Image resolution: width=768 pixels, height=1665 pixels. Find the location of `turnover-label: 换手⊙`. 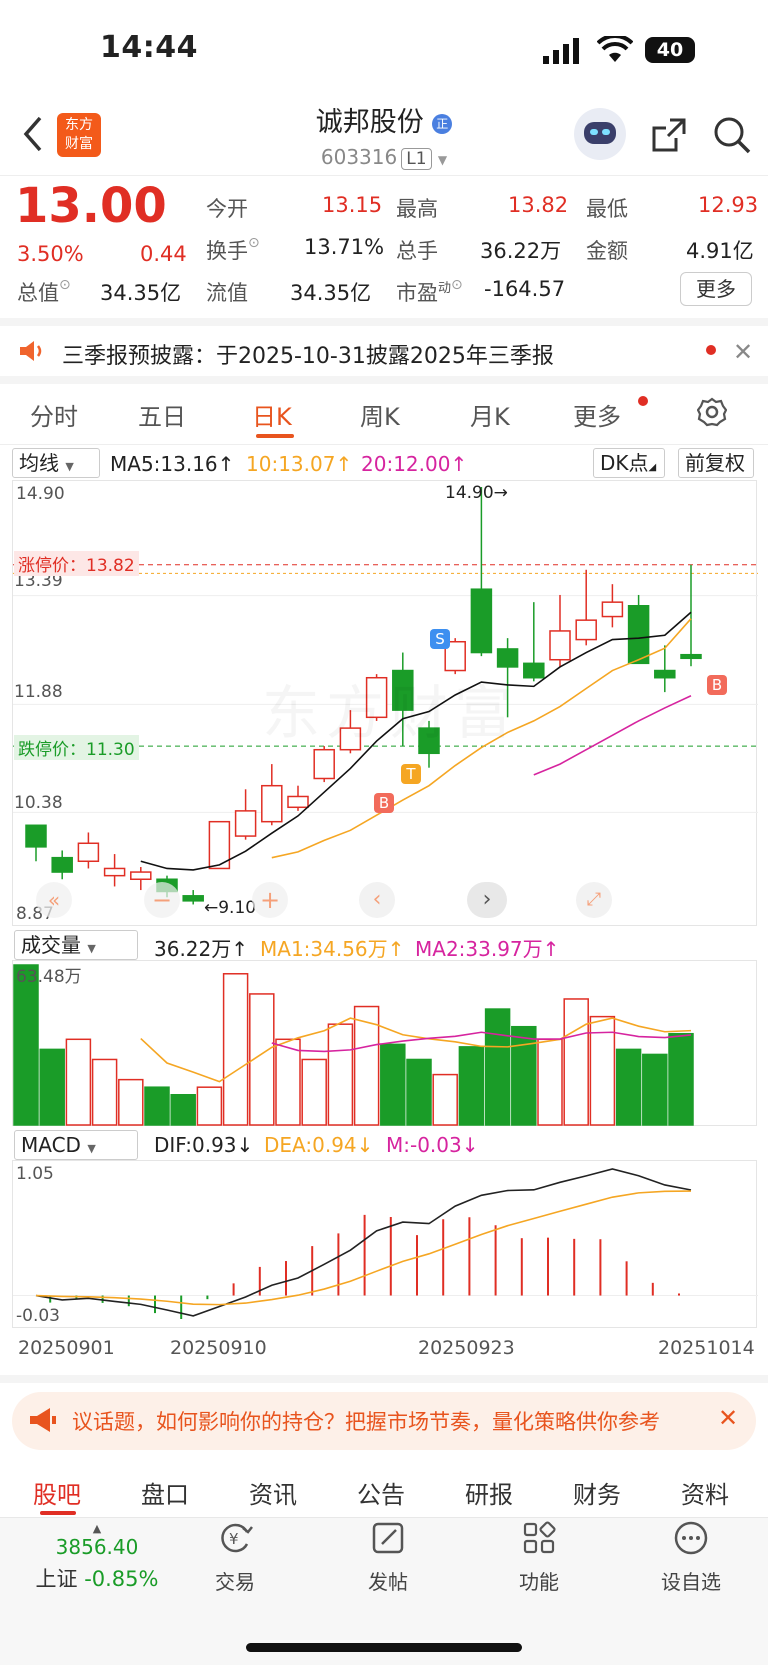

turnover-label: 换手⊙ is located at coordinates (233, 249).